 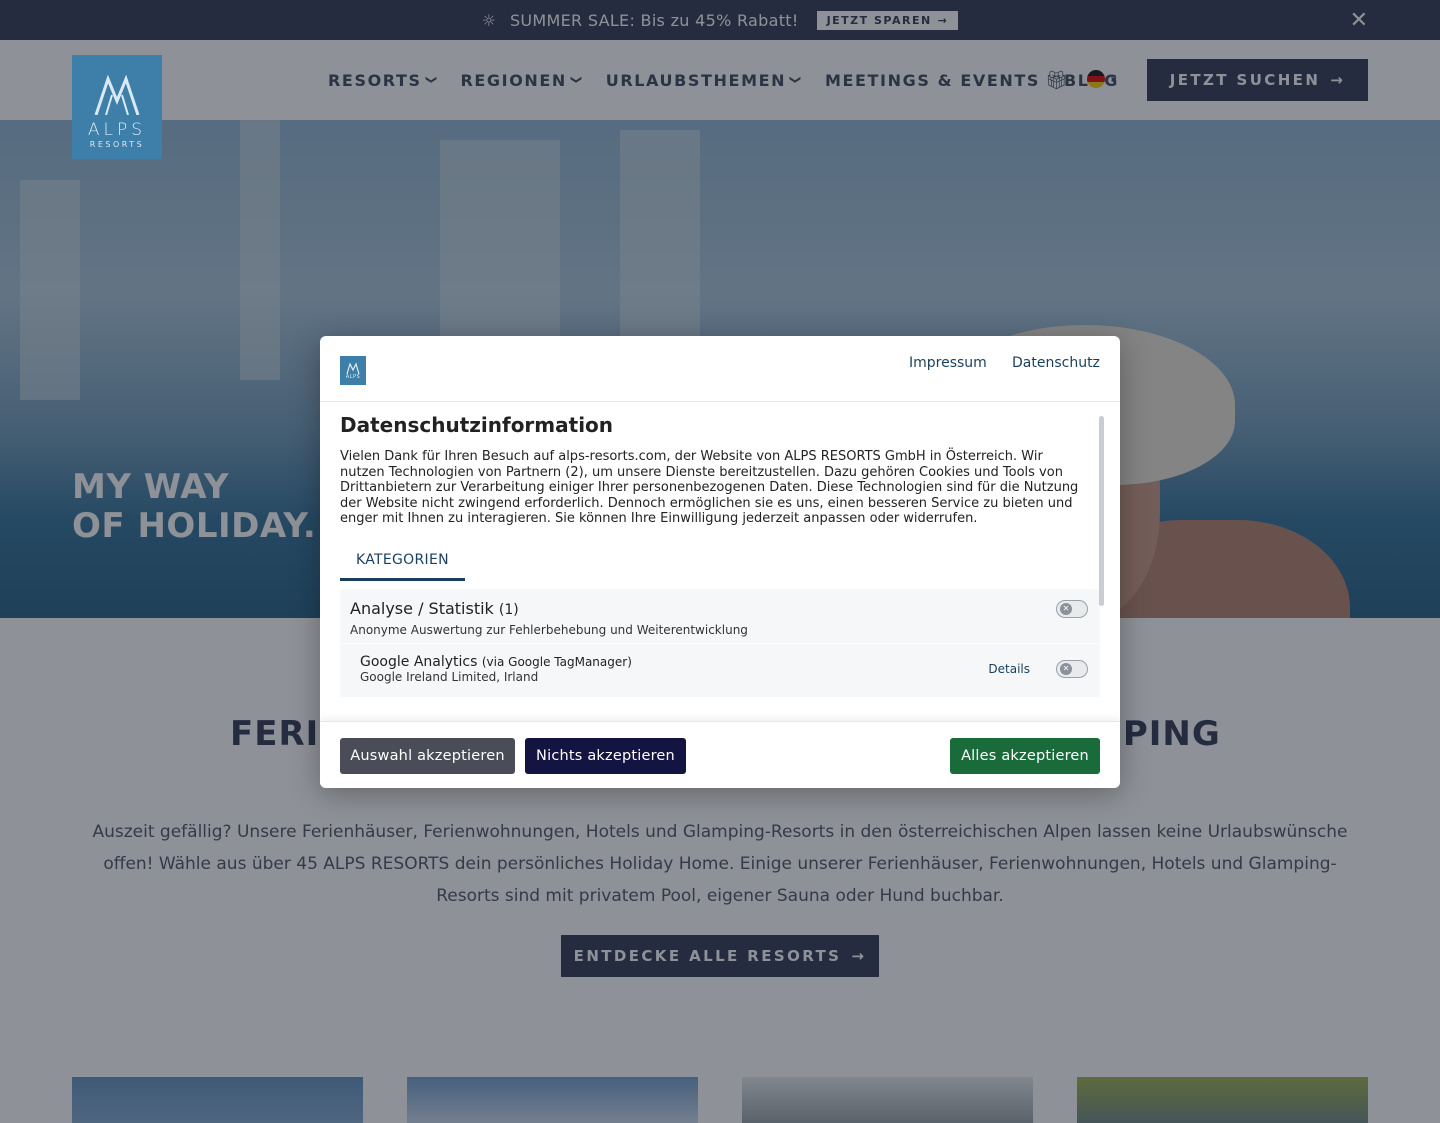 I want to click on service-via: (via Google TagManager), so click(x=556, y=661).